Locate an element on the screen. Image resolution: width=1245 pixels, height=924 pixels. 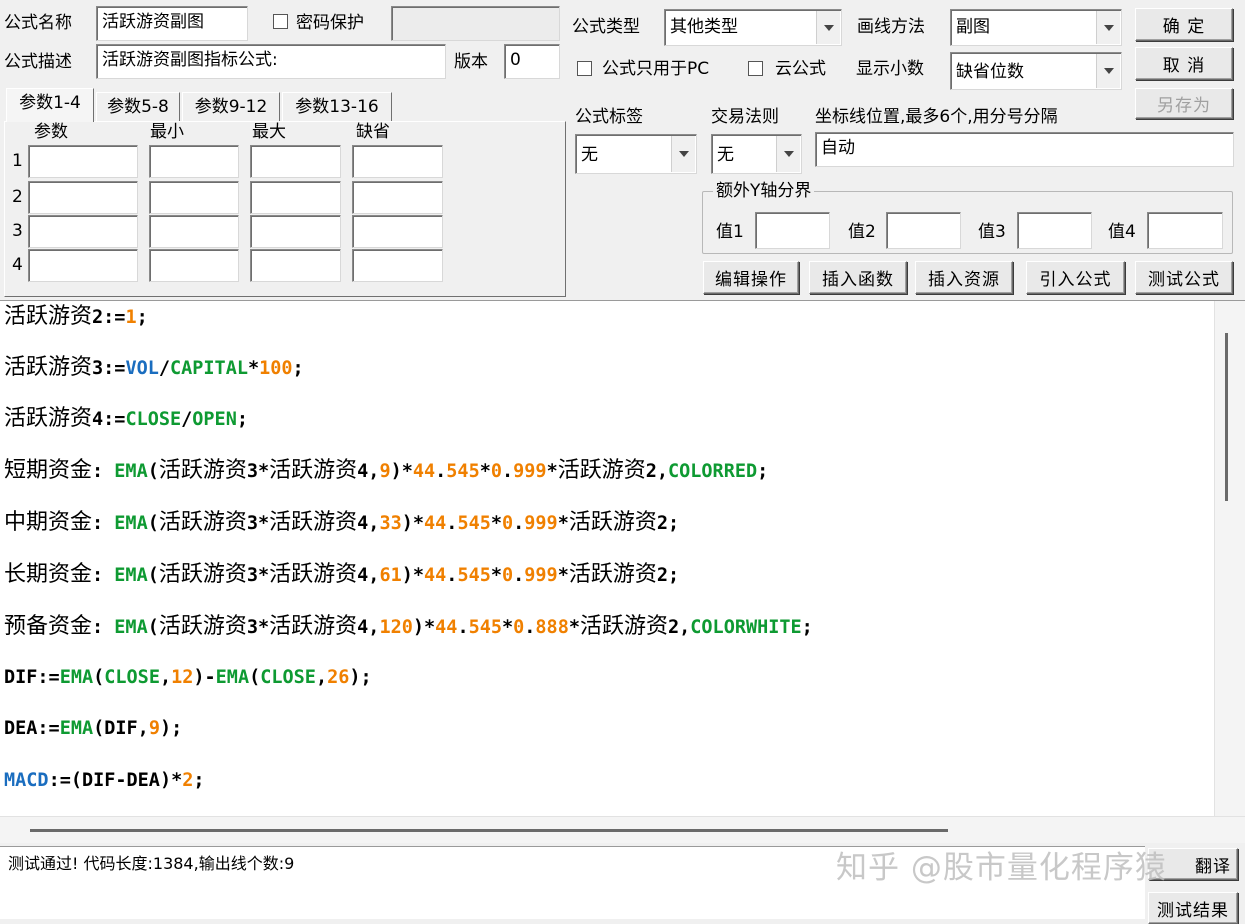
code-line: 活跃游资4:=CLOSE/OPEN; is located at coordinates (126, 418).